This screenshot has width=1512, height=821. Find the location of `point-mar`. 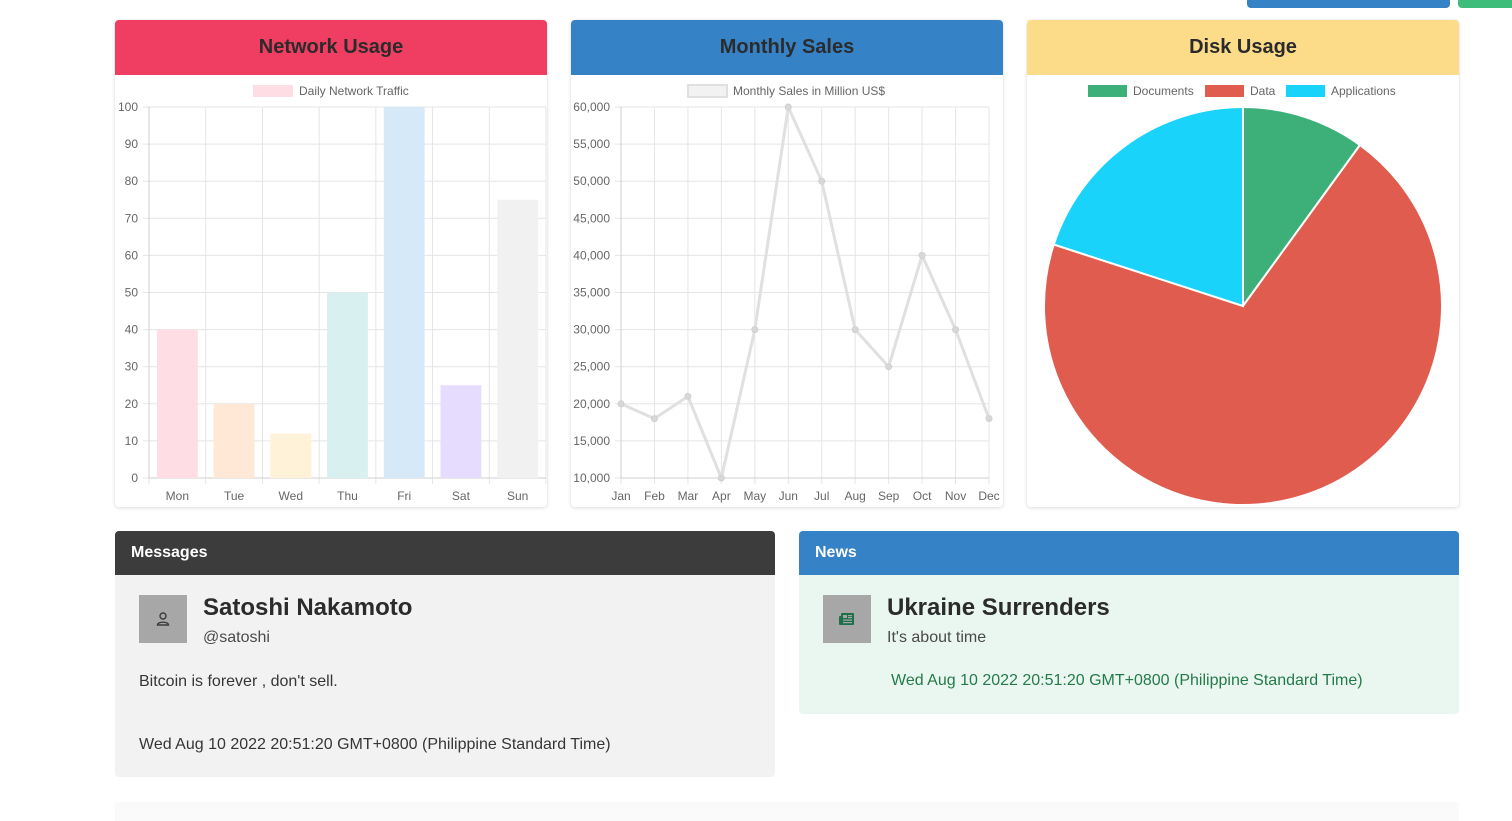

point-mar is located at coordinates (688, 396).